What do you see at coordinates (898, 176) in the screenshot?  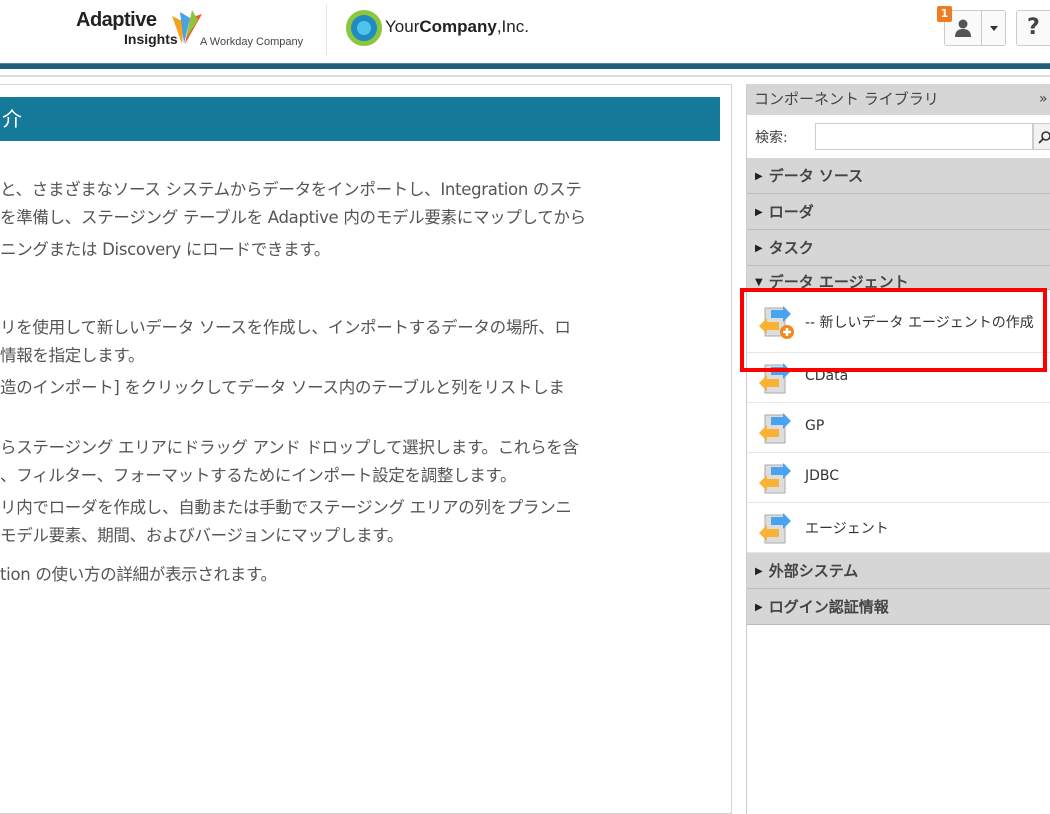 I see `section-data-sources: ▶ データ ソース` at bounding box center [898, 176].